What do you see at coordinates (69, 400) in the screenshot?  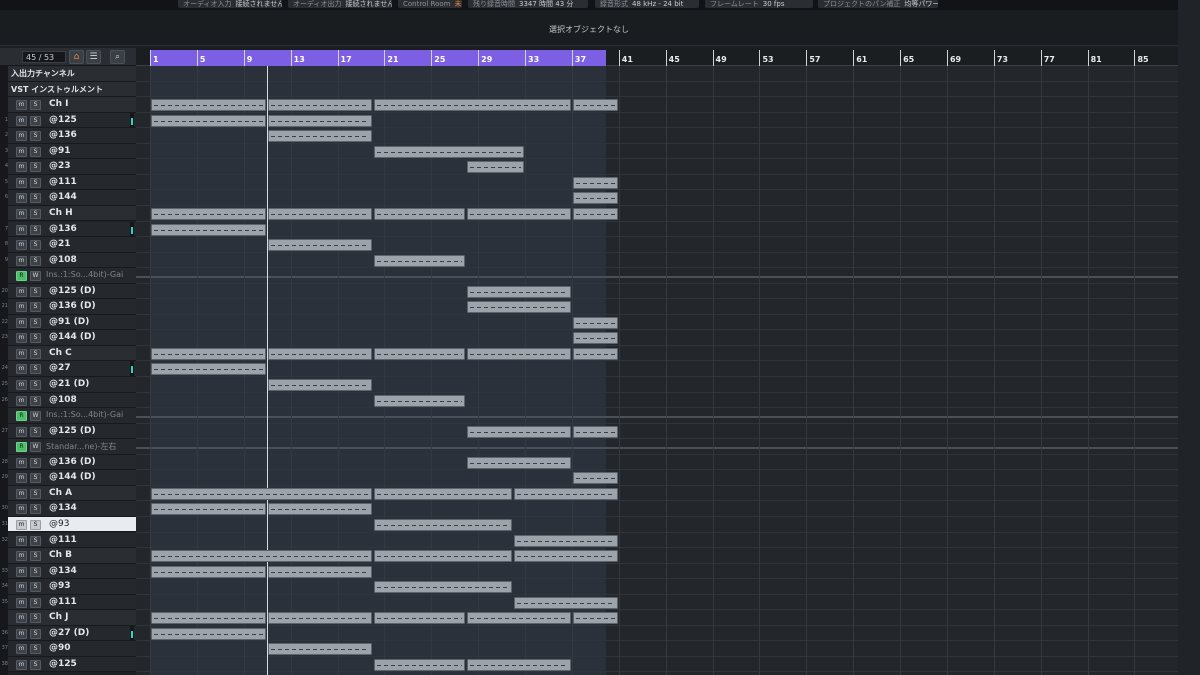 I see `midi-track: 26 m S @108` at bounding box center [69, 400].